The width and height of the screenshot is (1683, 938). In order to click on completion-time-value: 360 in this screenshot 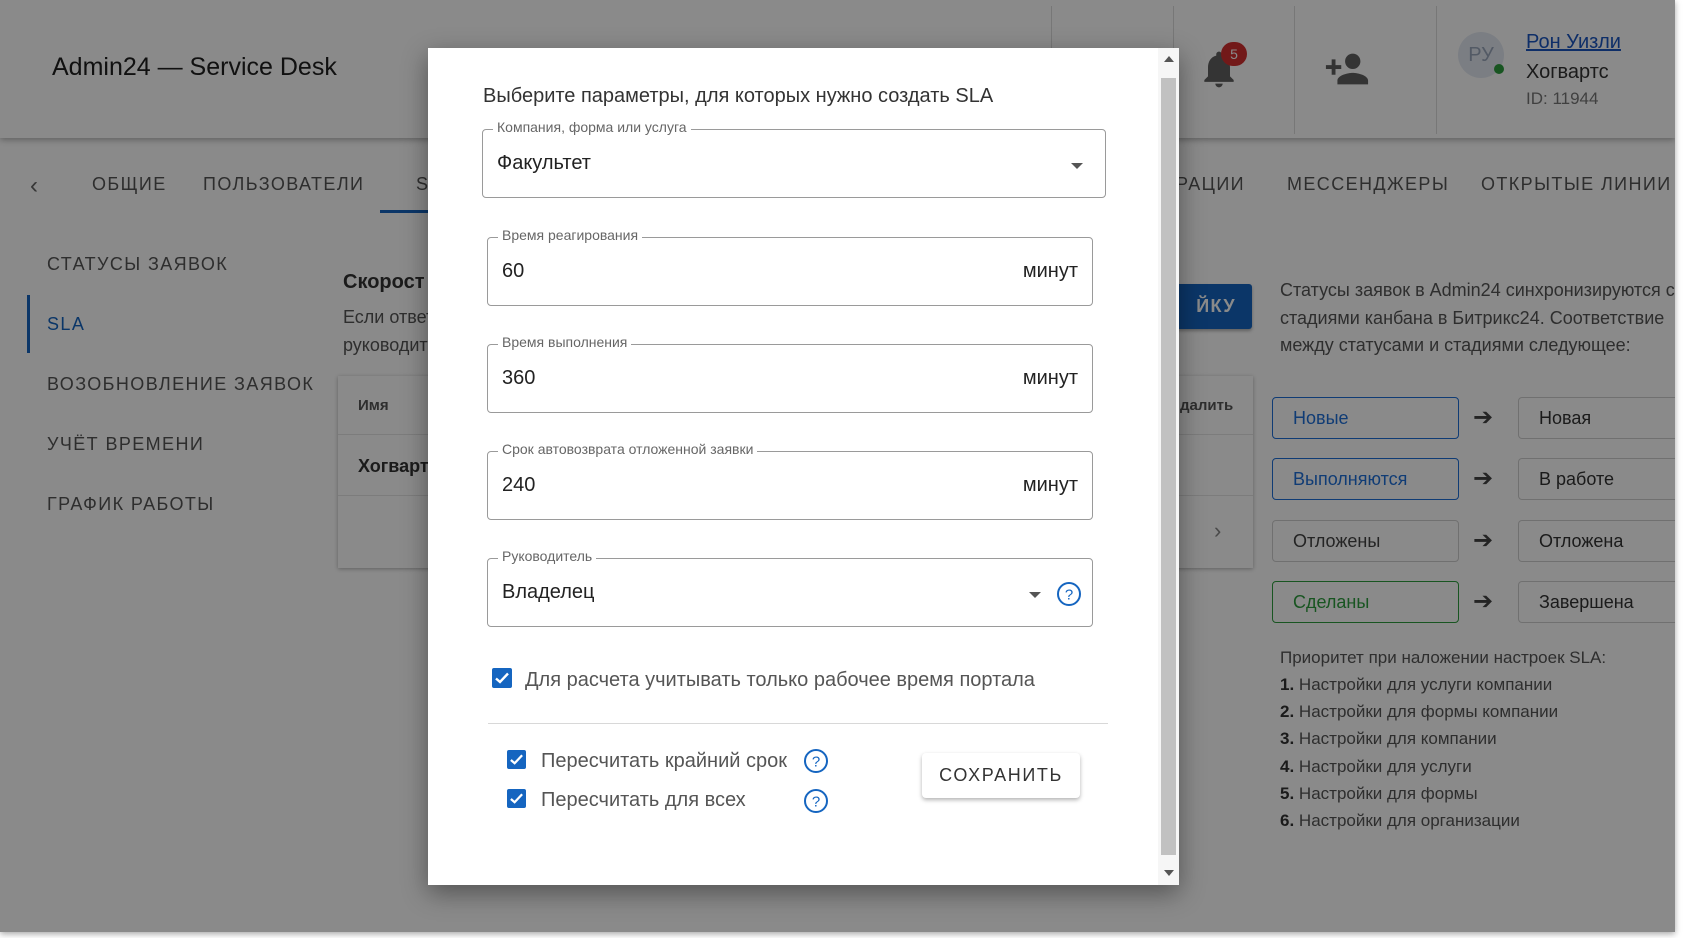, I will do `click(518, 378)`.